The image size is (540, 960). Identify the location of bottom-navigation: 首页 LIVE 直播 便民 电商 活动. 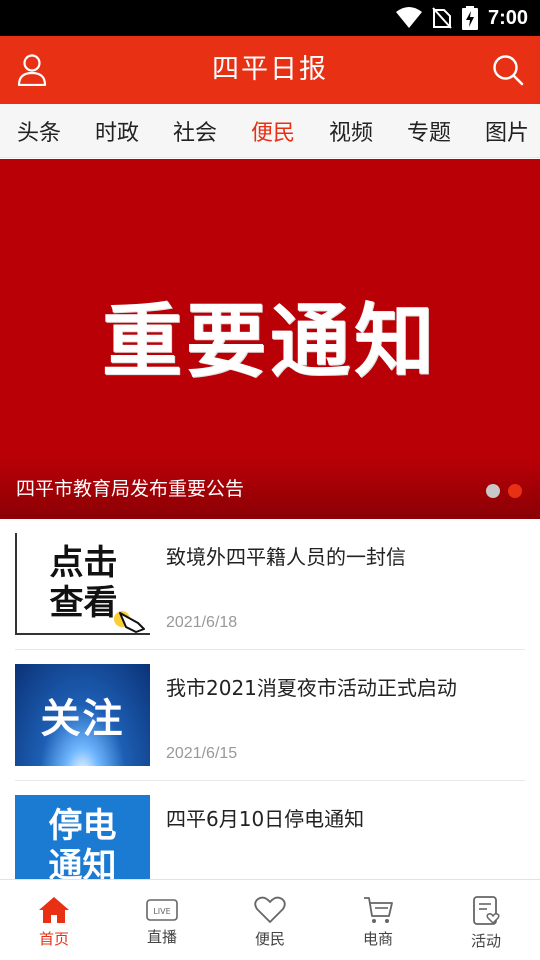
(270, 919).